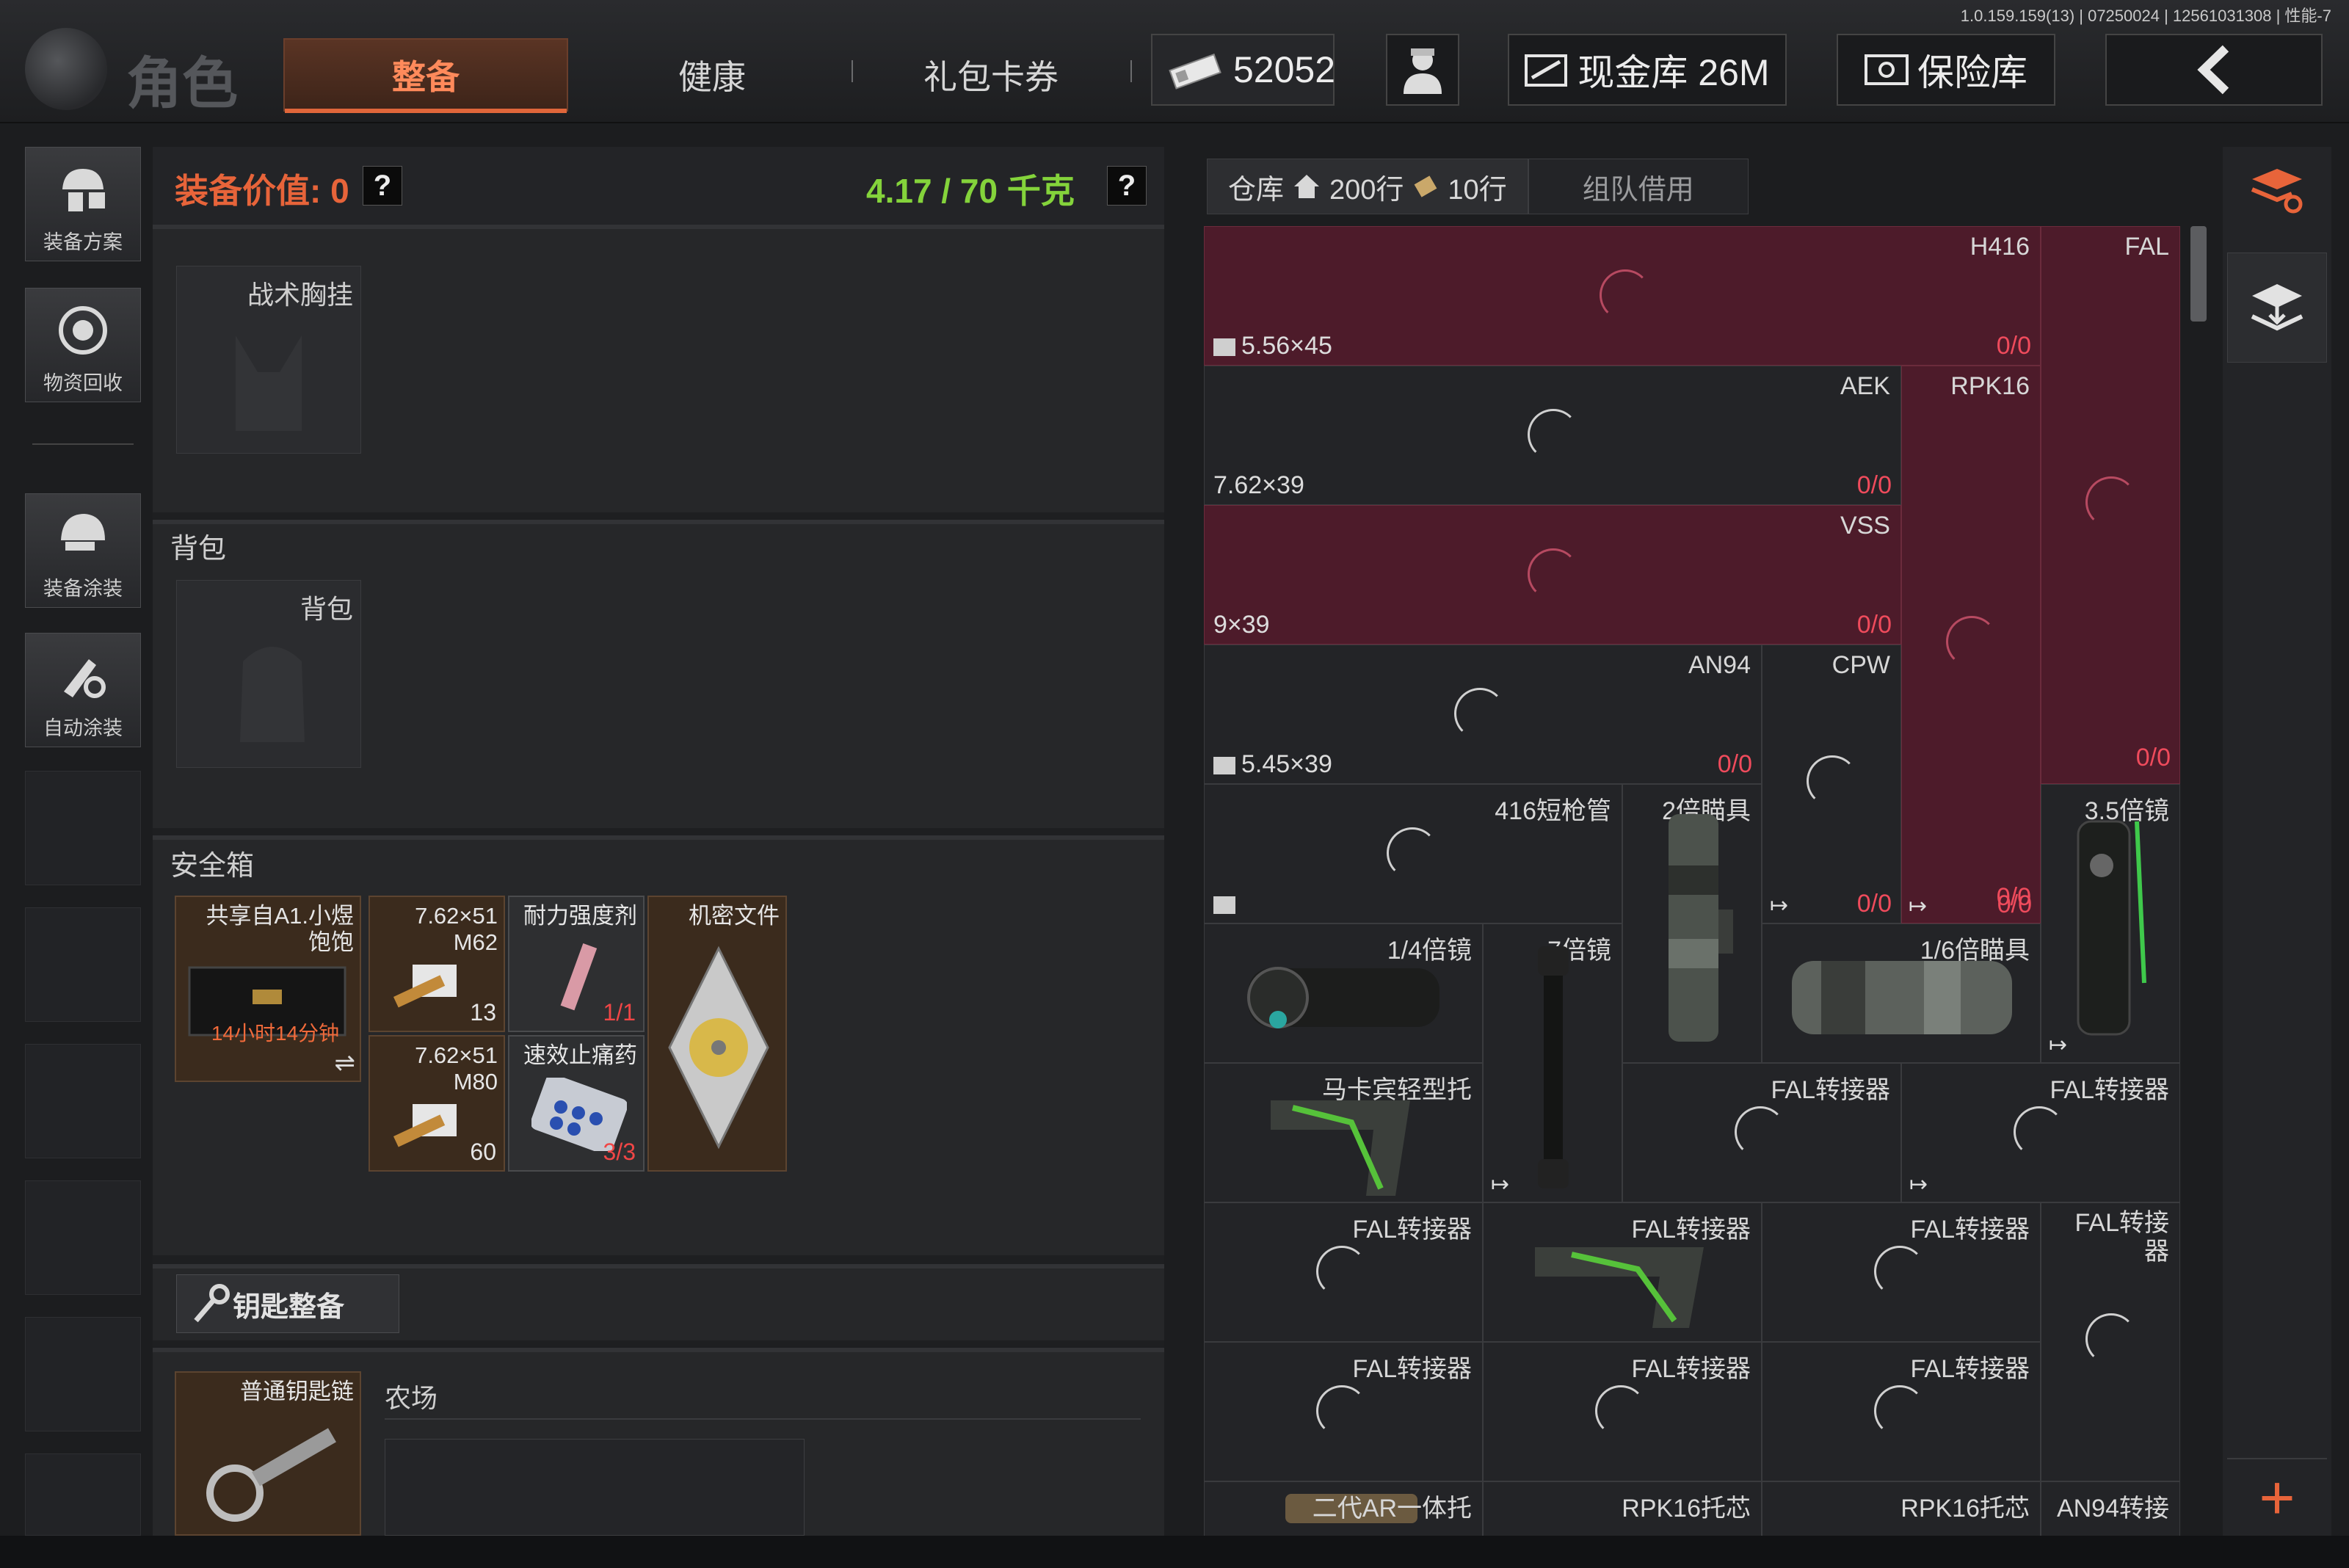  Describe the element at coordinates (268, 1453) in the screenshot. I see `keychain-item: 普通钥匙链` at that location.